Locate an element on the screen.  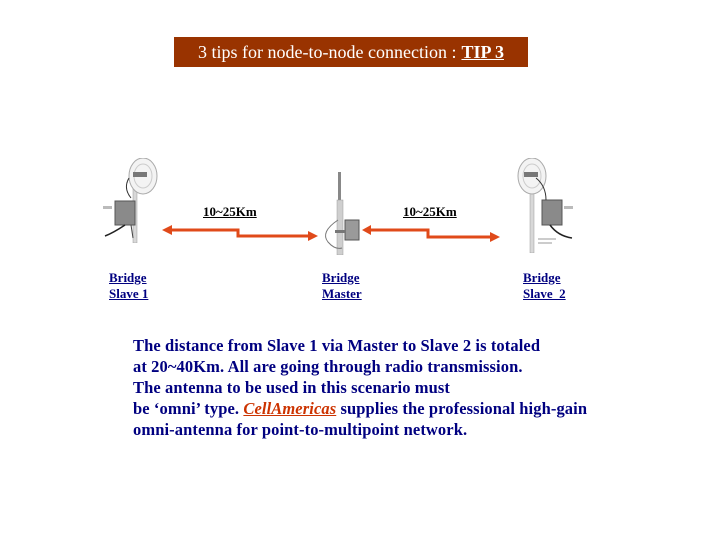
cellamericas-link: CellAmericas is located at coordinates (289, 408).